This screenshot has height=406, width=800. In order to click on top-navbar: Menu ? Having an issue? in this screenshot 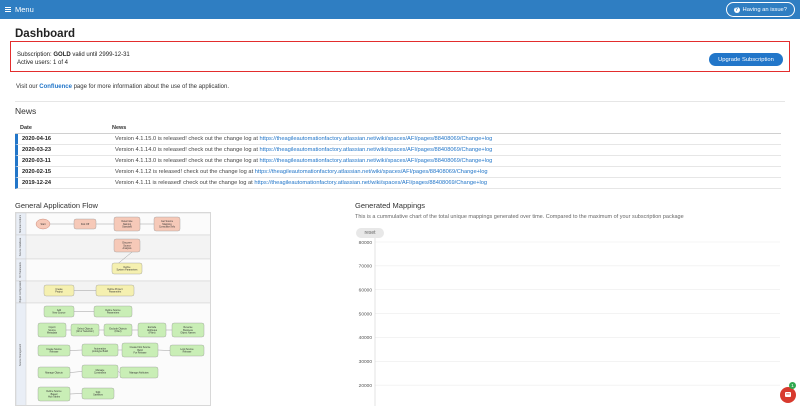, I will do `click(400, 9)`.